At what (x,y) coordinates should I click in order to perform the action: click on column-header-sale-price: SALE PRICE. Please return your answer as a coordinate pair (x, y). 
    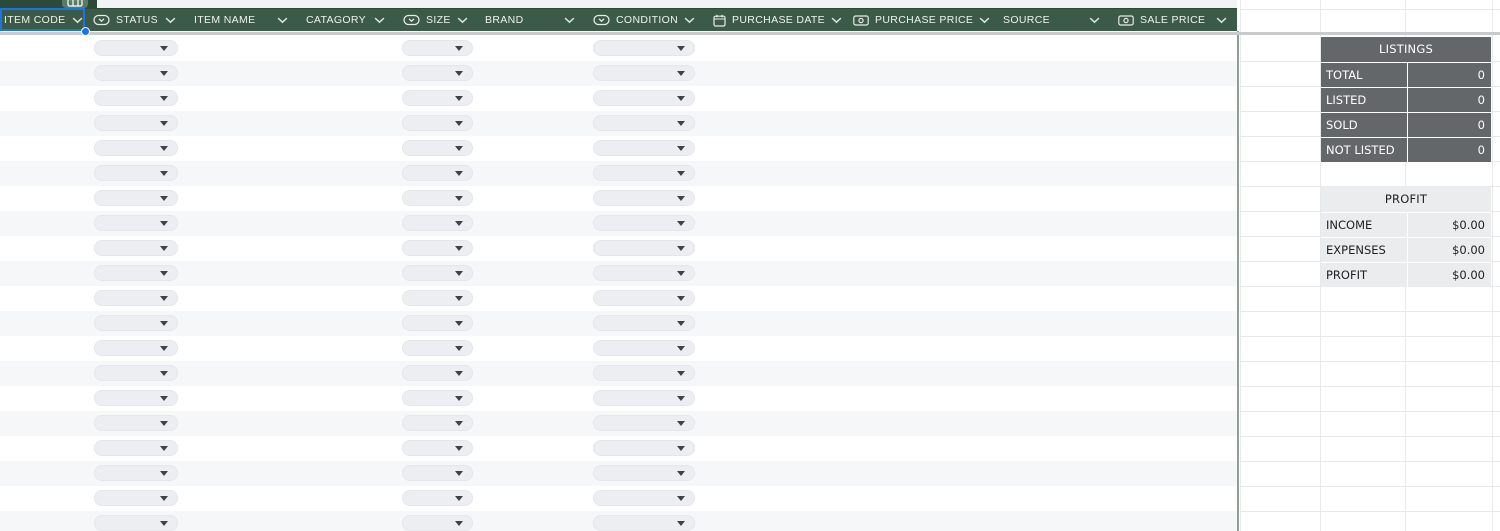
    Looking at the image, I should click on (1173, 20).